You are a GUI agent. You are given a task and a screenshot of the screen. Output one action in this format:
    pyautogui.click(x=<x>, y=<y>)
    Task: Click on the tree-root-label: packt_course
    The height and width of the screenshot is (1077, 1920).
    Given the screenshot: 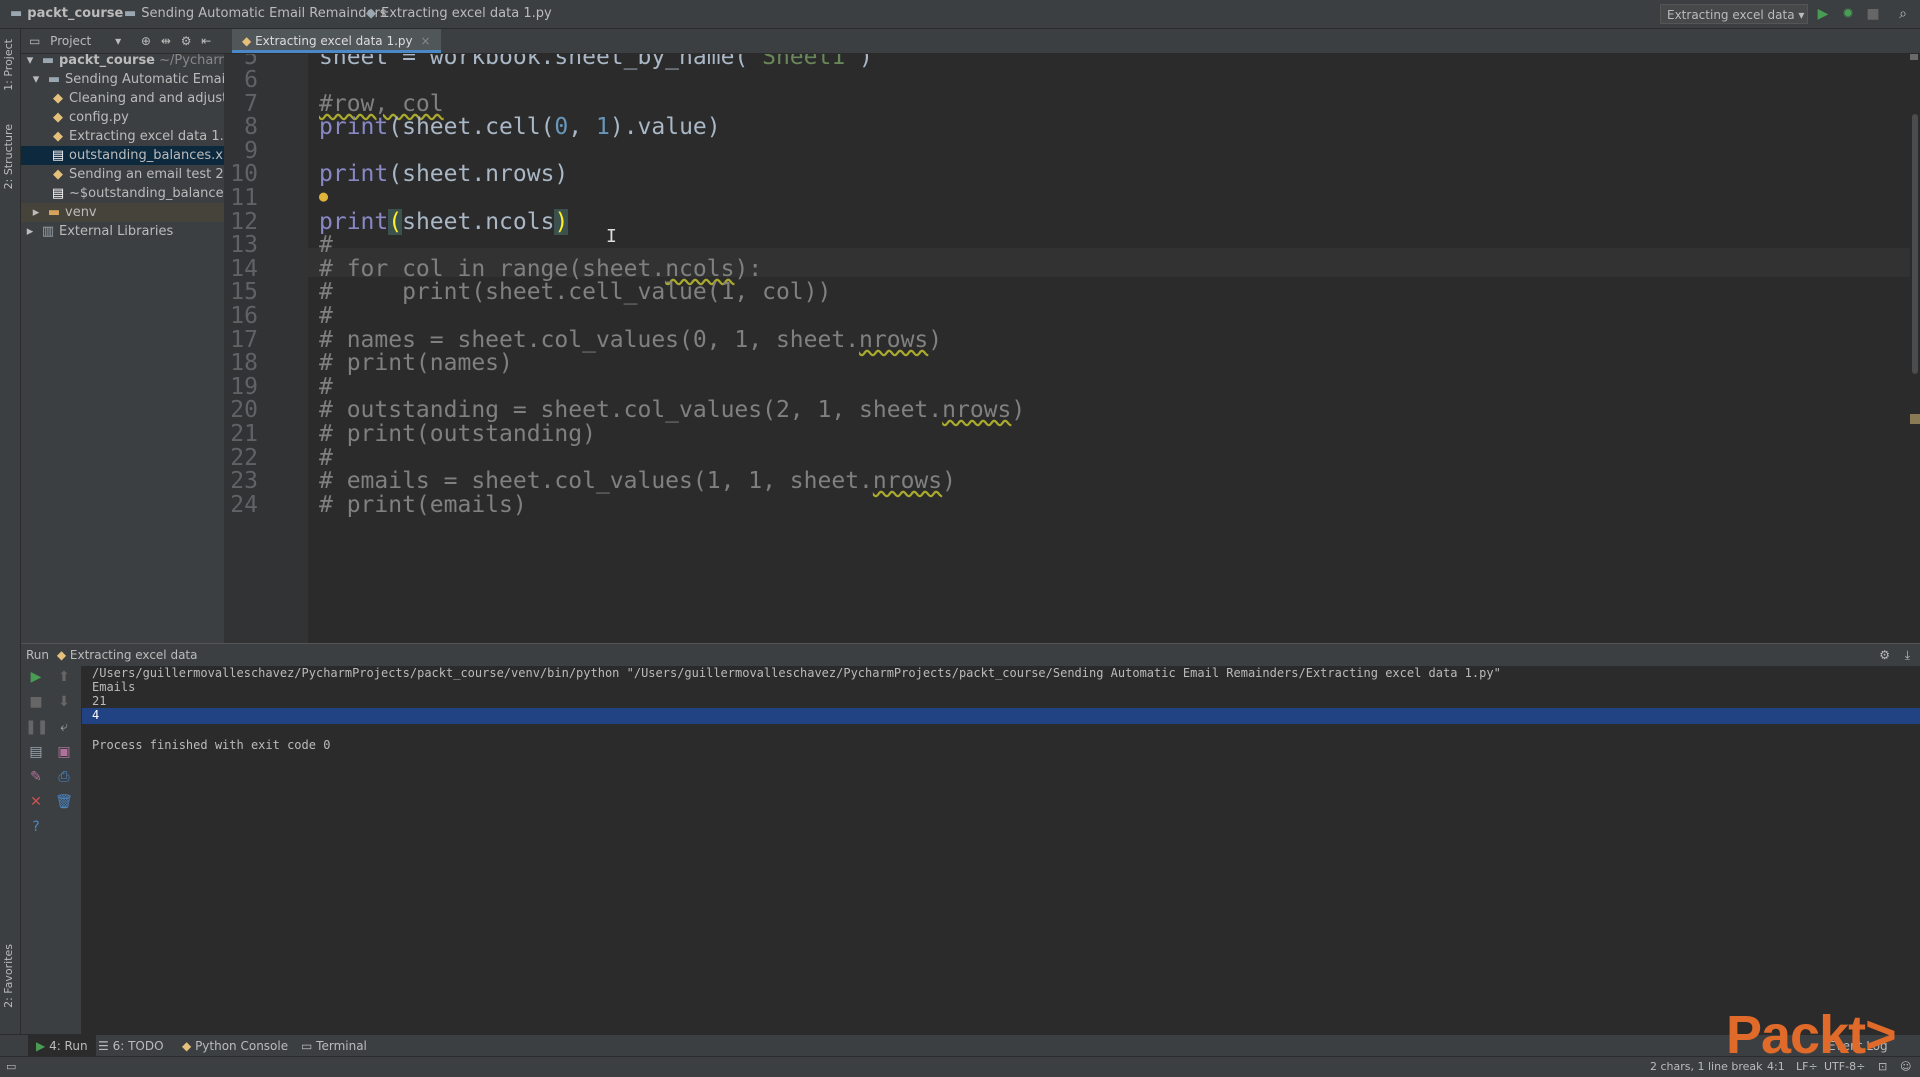 What is the action you would take?
    pyautogui.click(x=107, y=60)
    